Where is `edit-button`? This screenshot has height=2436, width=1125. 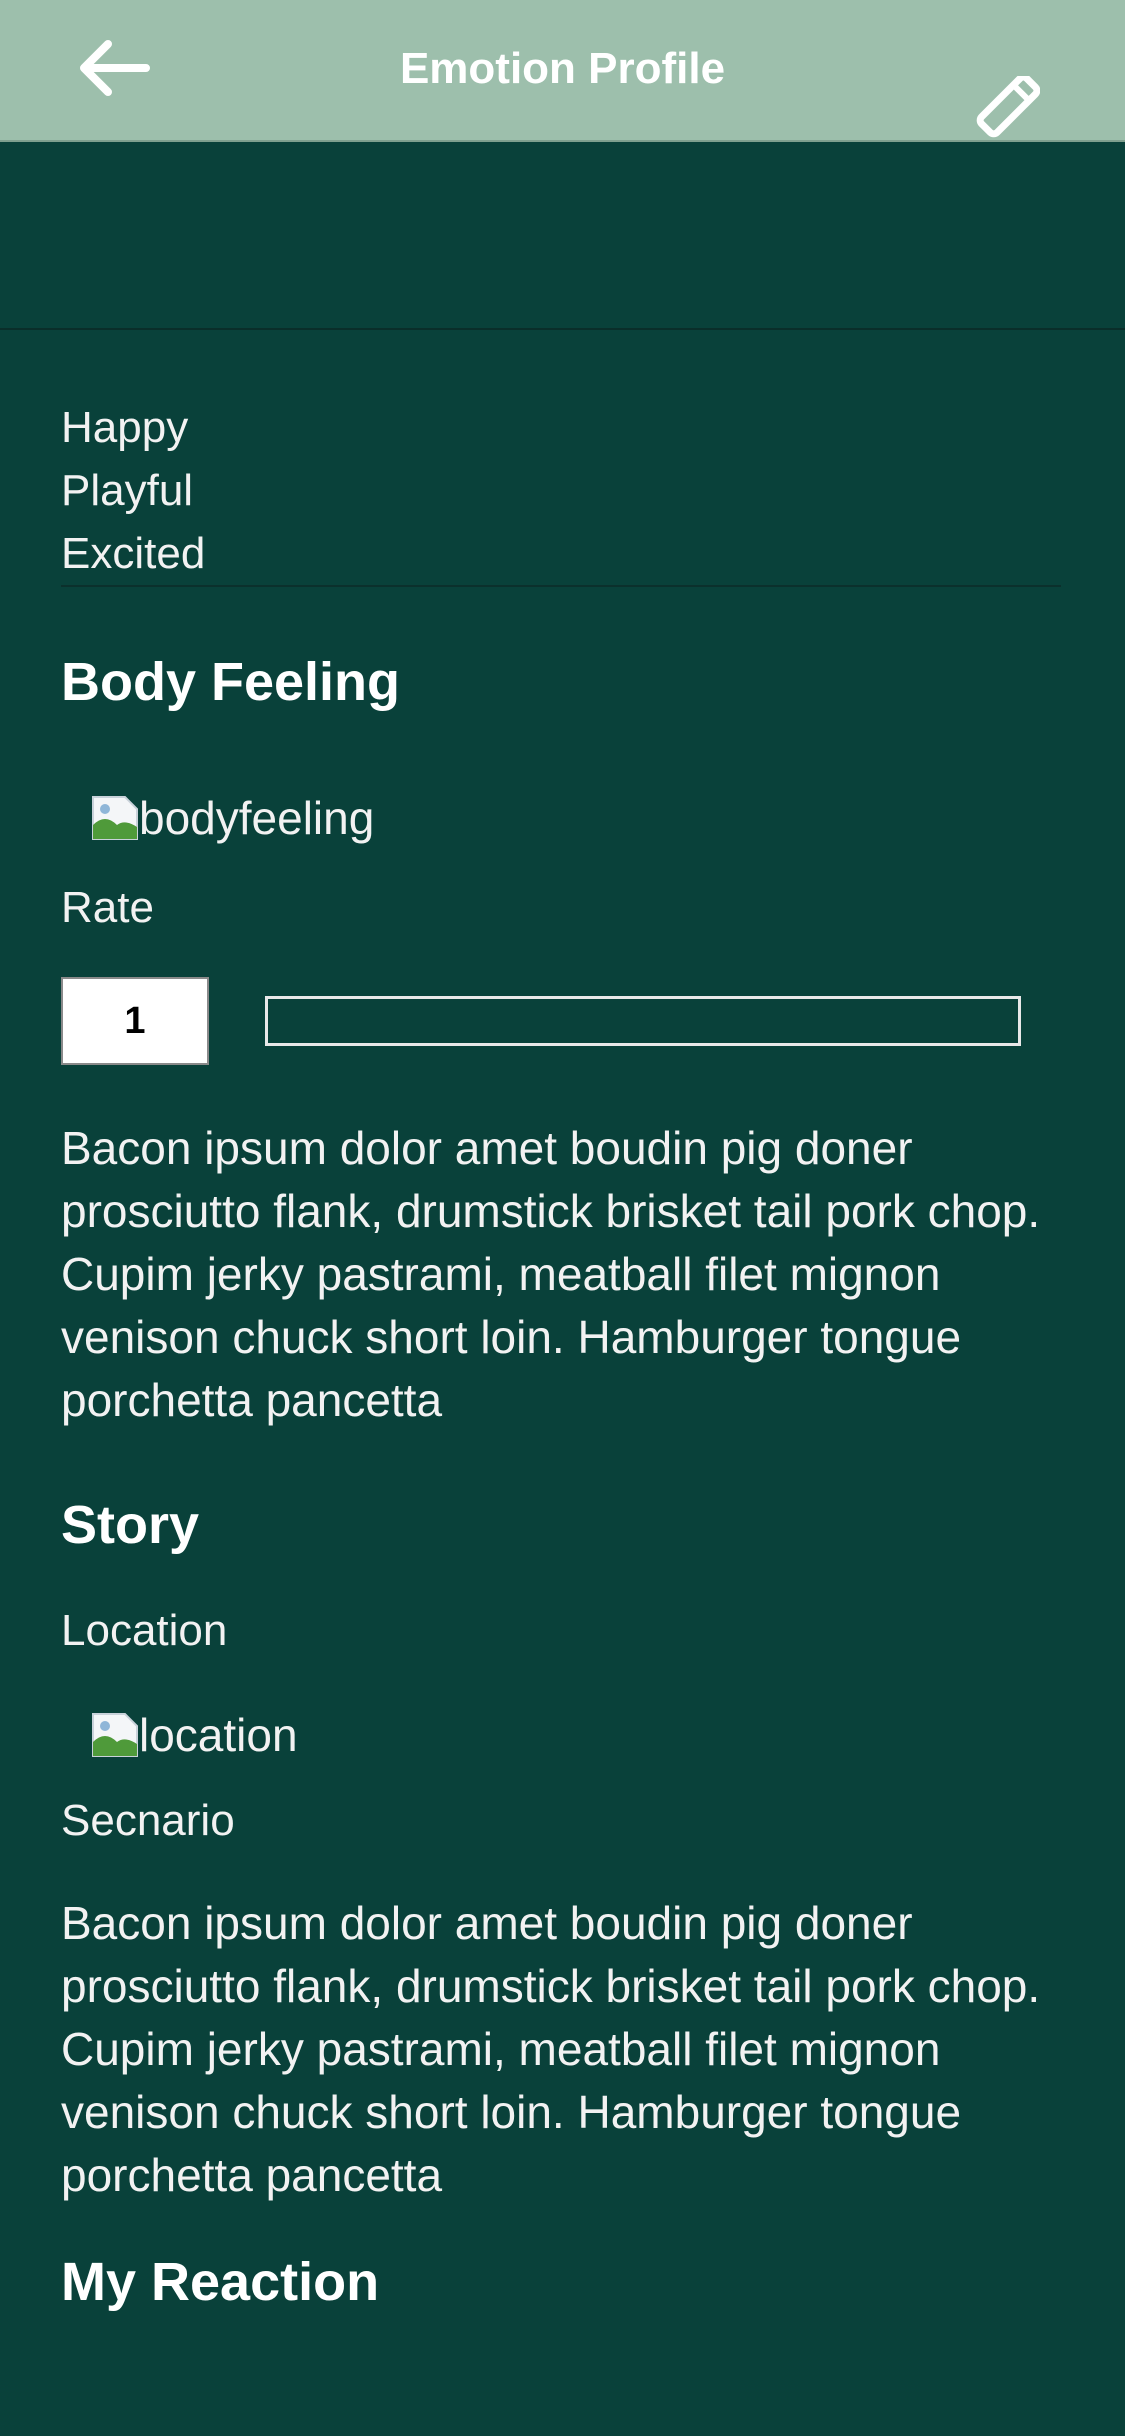
edit-button is located at coordinates (1005, 107).